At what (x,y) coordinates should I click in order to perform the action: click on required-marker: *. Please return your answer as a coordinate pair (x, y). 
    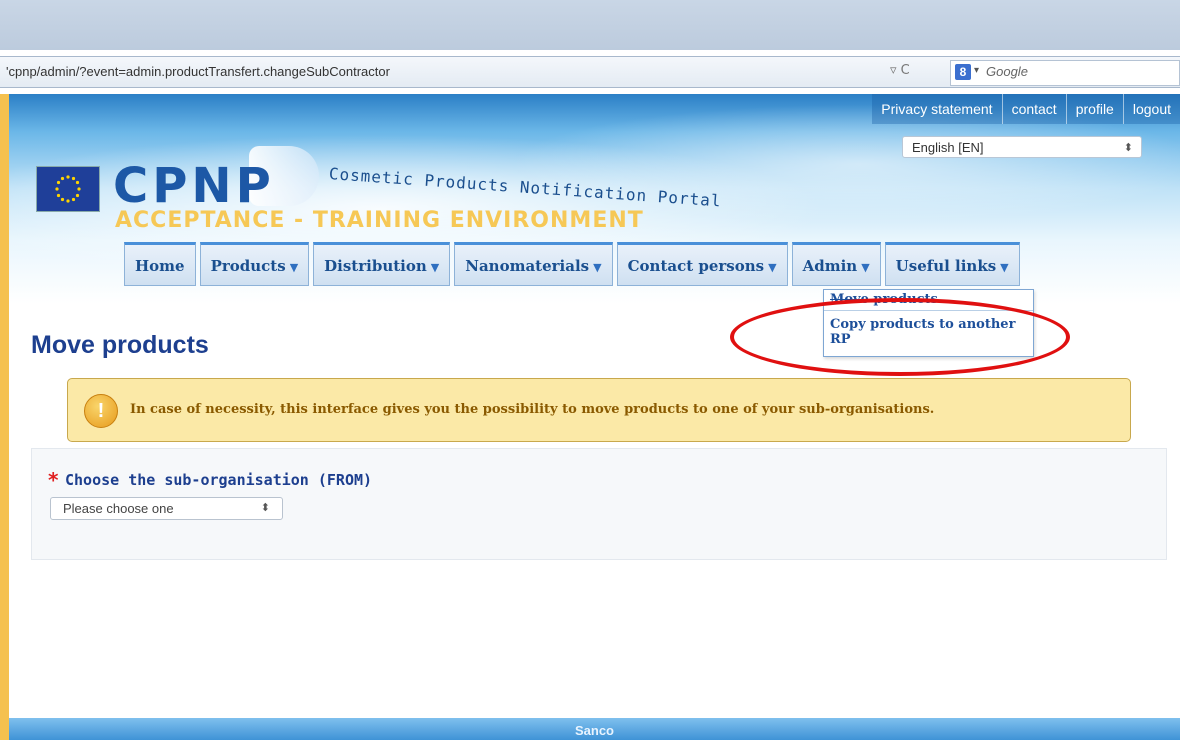
    Looking at the image, I should click on (53, 480).